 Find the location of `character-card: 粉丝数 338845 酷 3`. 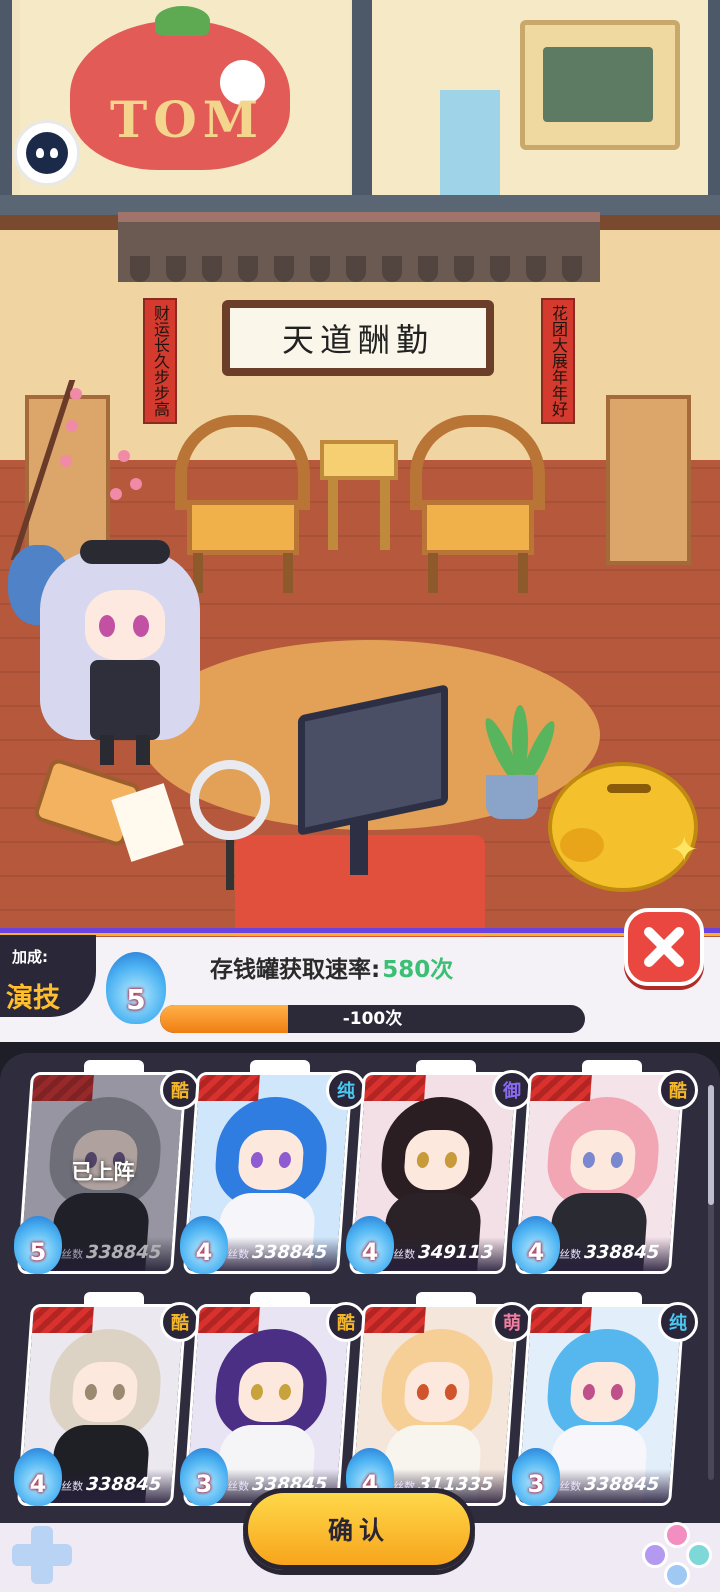

character-card: 粉丝数 338845 酷 3 is located at coordinates (273, 1401).